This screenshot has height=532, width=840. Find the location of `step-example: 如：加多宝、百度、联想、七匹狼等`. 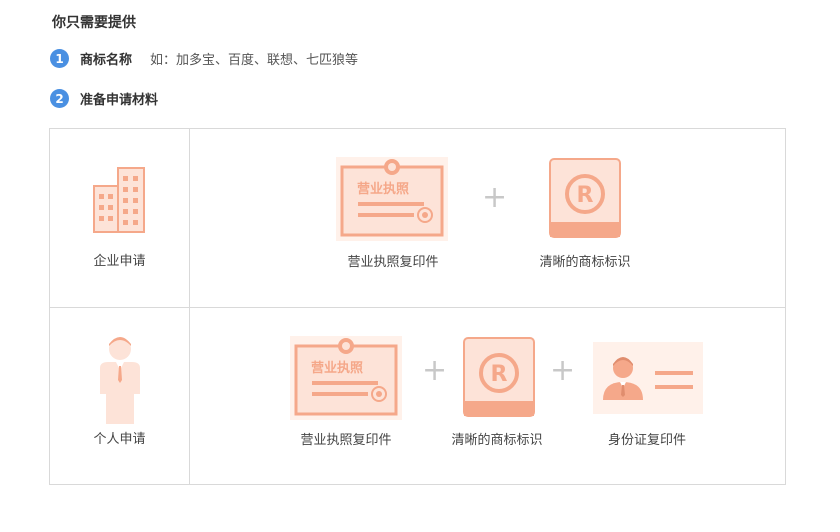

step-example: 如：加多宝、百度、联想、七匹狼等 is located at coordinates (254, 60).